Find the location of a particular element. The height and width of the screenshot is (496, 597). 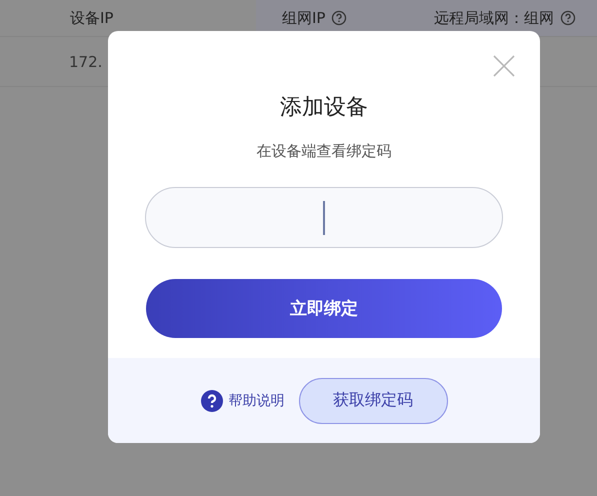

dialog-title: 添加设备 is located at coordinates (324, 108).